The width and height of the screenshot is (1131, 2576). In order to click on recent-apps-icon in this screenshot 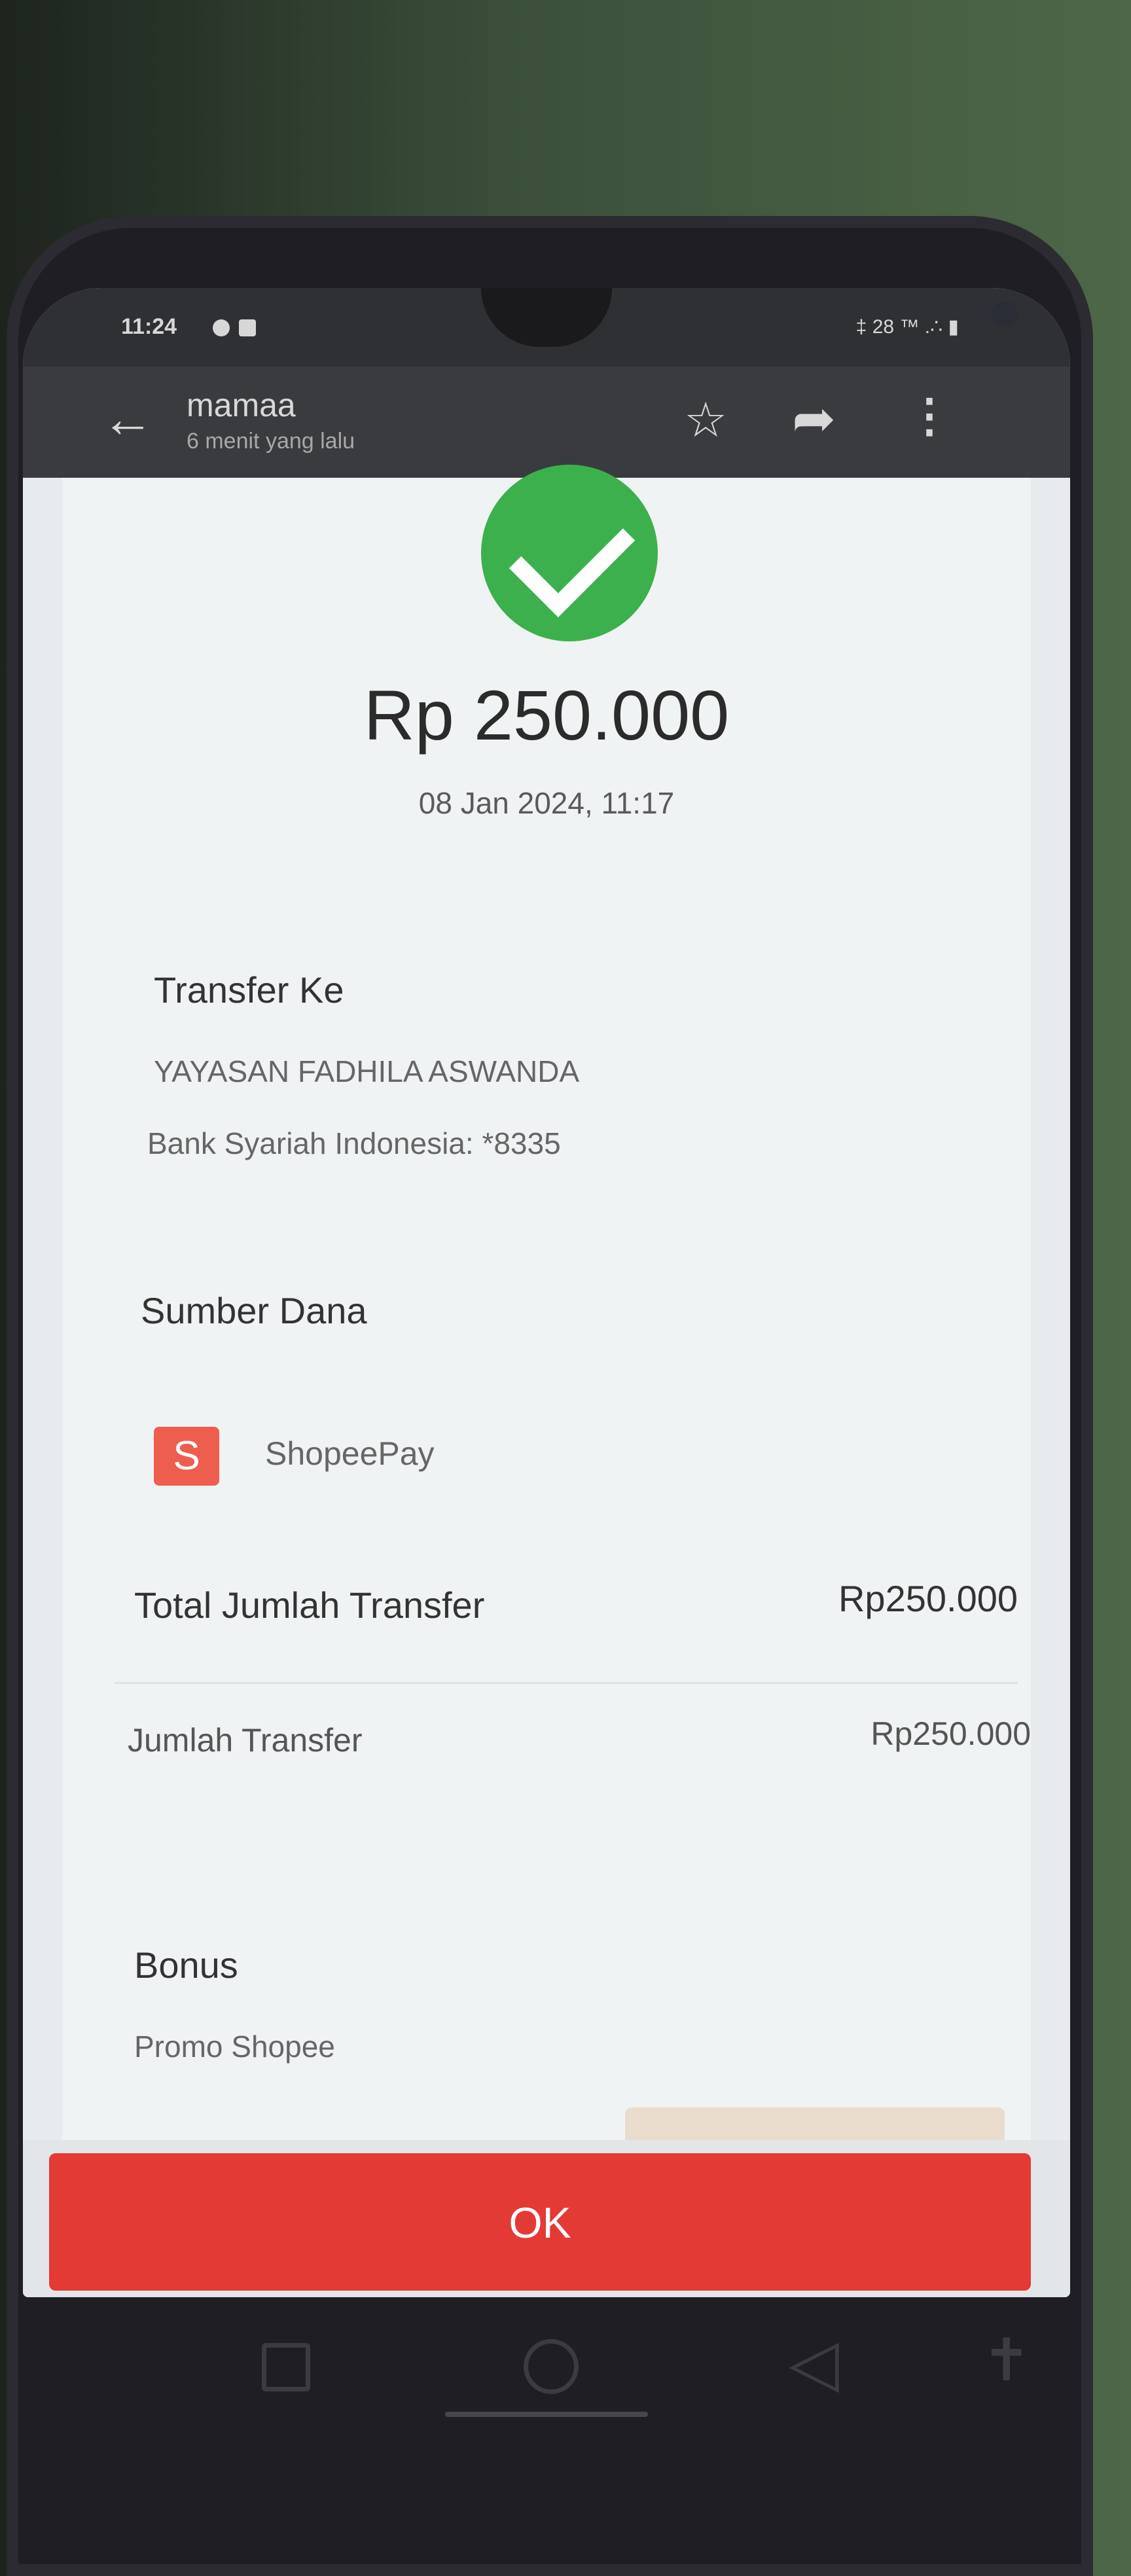, I will do `click(286, 2367)`.